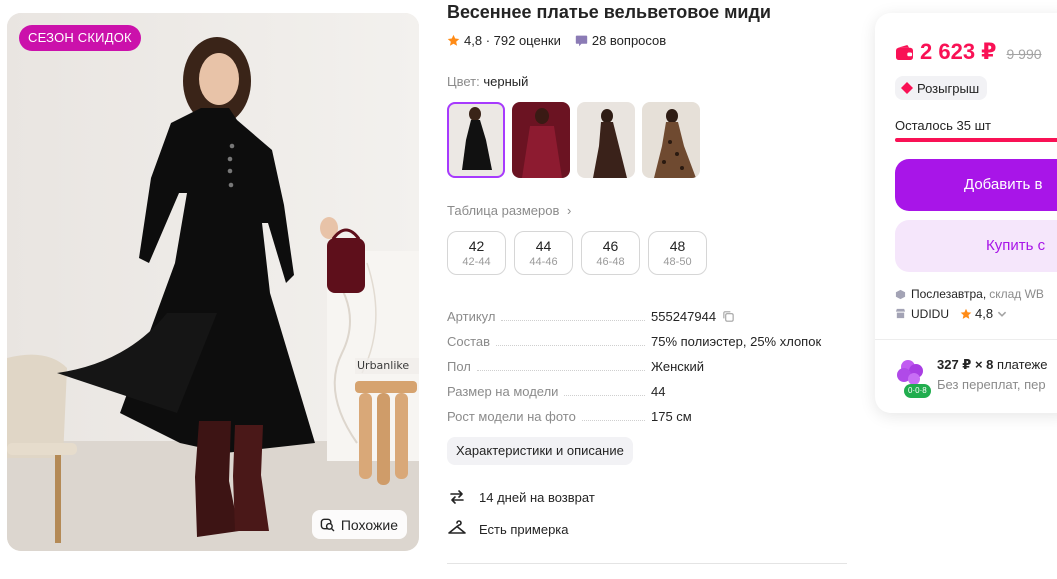  Describe the element at coordinates (369, 524) in the screenshot. I see `similar-button-label: Похожие` at that location.